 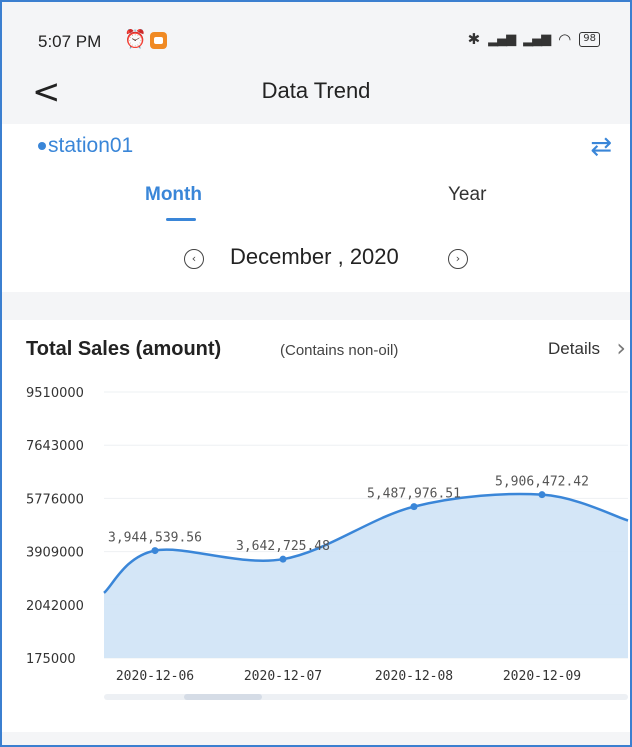 What do you see at coordinates (474, 39) in the screenshot?
I see `bluetooth-icon: ✱` at bounding box center [474, 39].